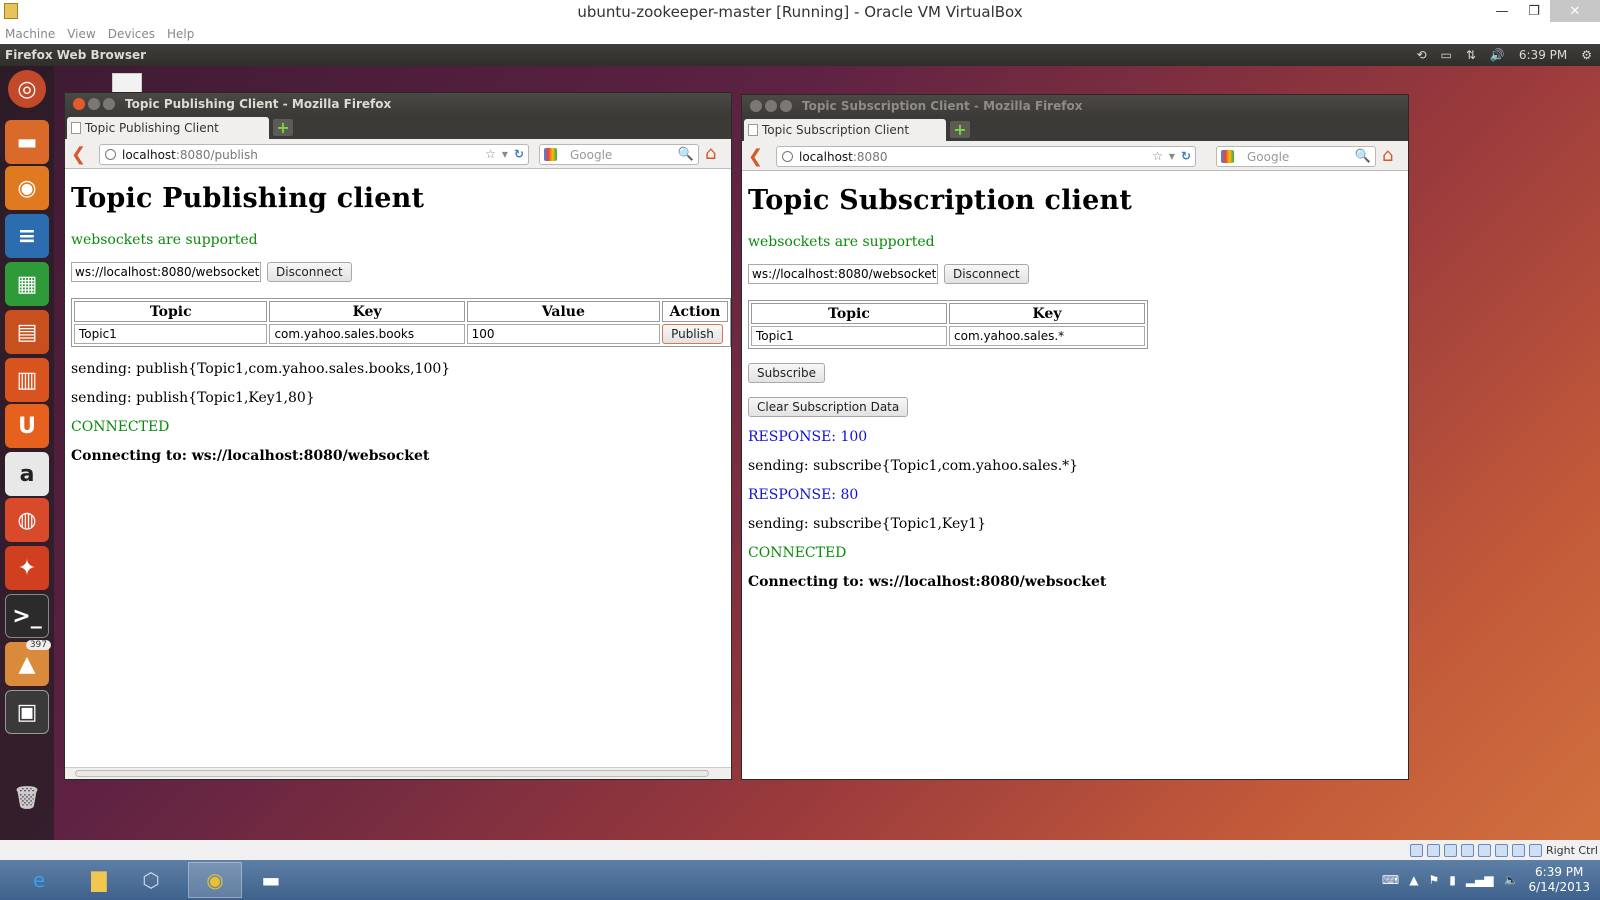 This screenshot has height=900, width=1600. Describe the element at coordinates (27, 188) in the screenshot. I see `firefox-icon: ◉` at that location.